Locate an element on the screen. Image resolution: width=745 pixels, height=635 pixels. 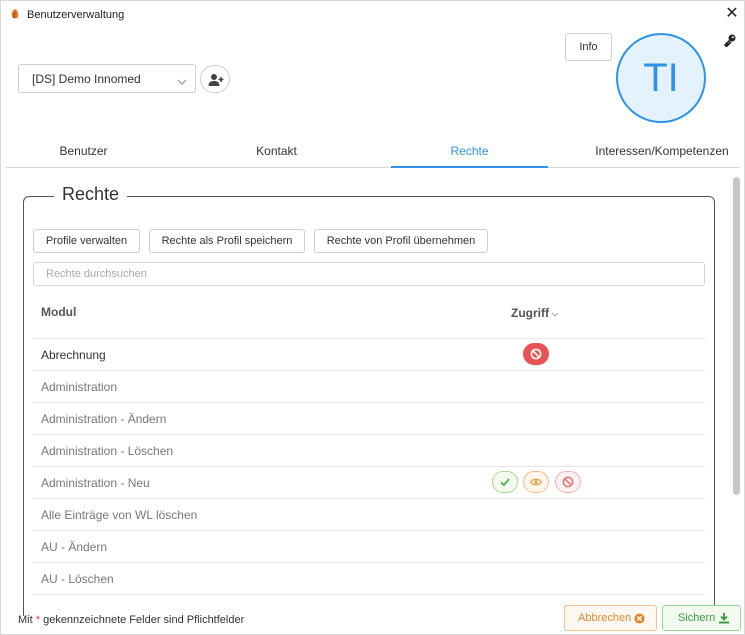
cancel-button-label: Abbrechen is located at coordinates (605, 618).